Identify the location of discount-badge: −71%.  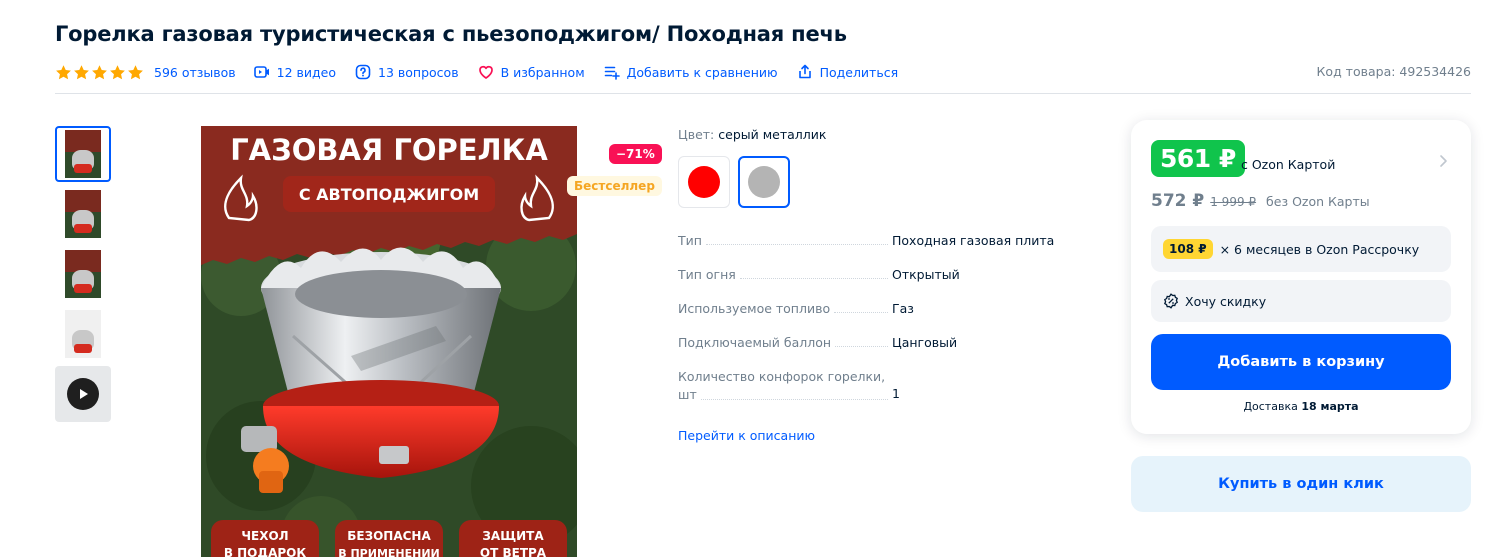
(635, 154).